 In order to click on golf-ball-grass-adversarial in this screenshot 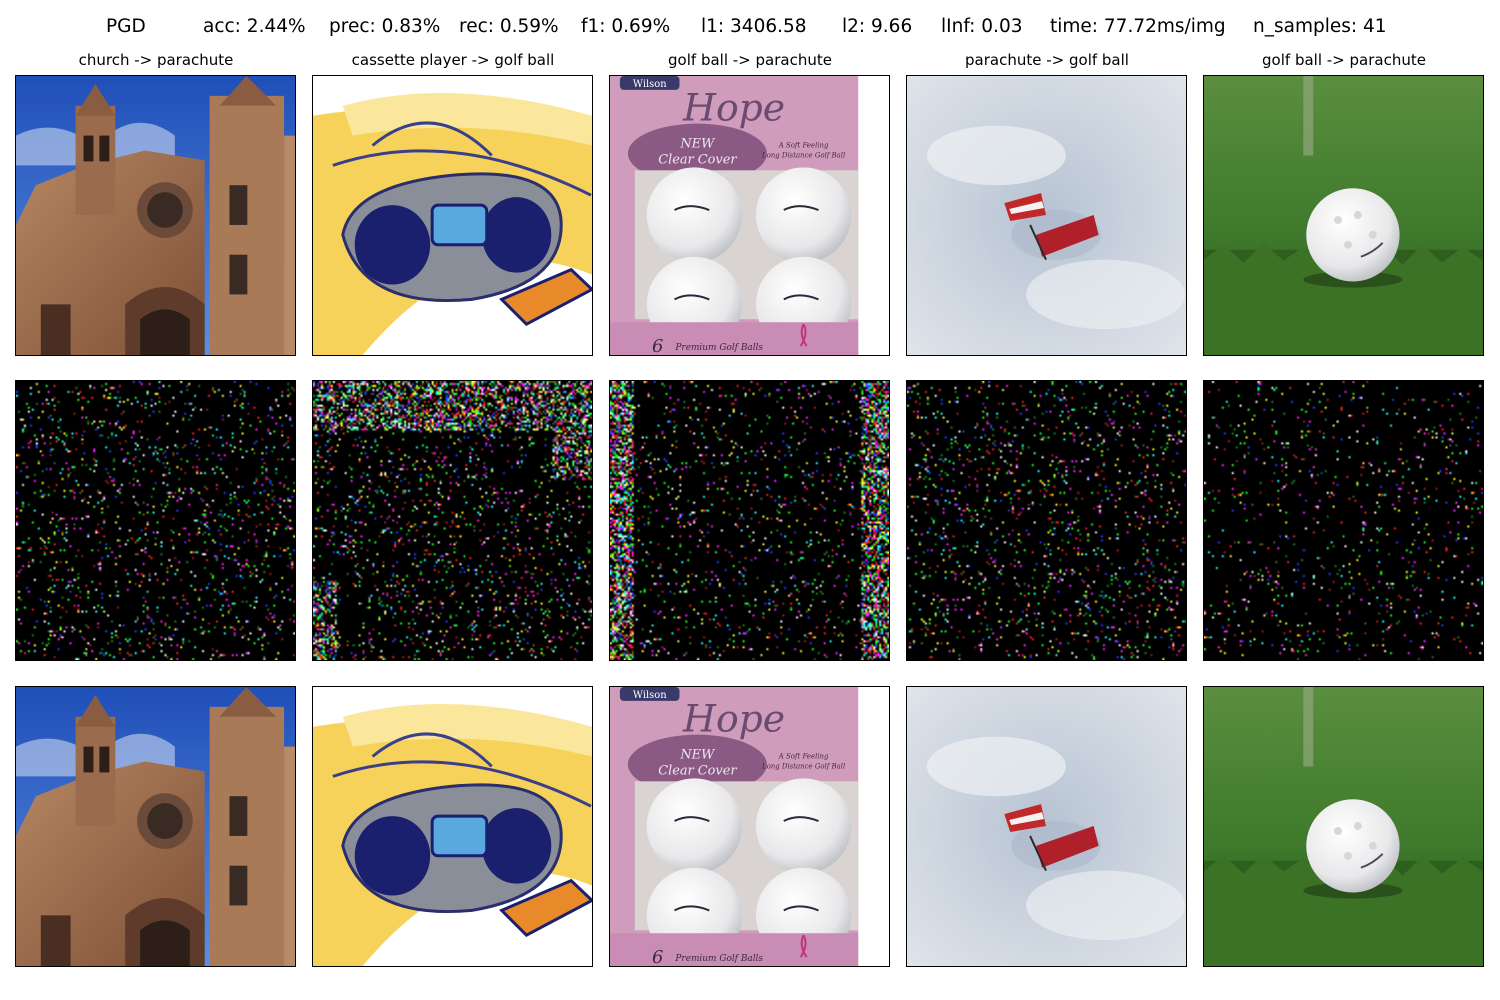, I will do `click(1343, 826)`.